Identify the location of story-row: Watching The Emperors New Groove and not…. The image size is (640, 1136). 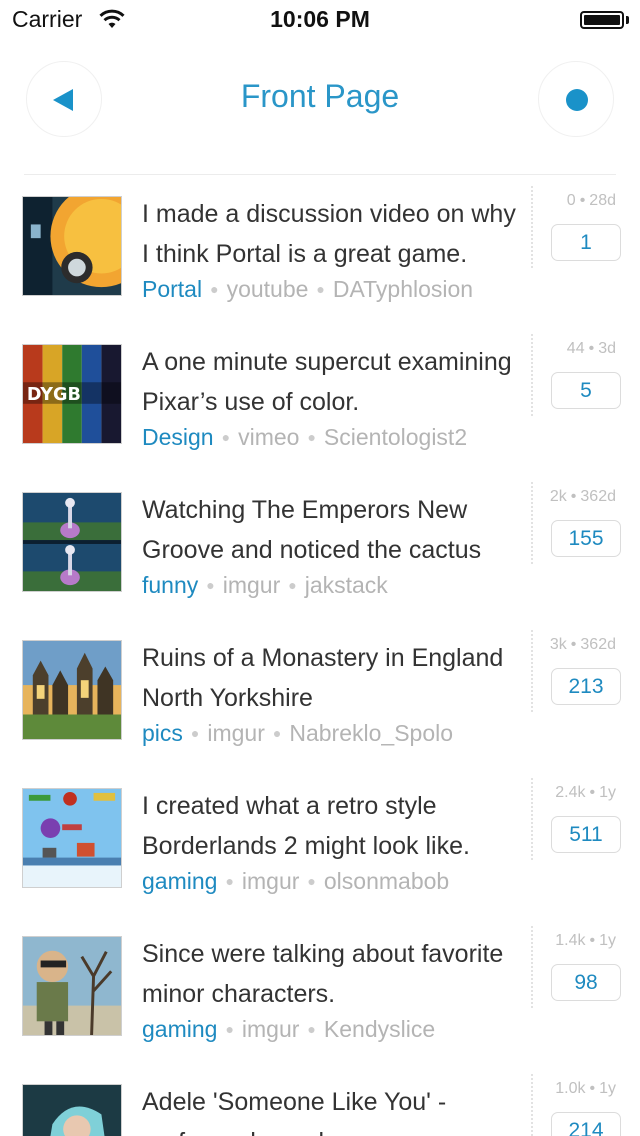
(320, 546).